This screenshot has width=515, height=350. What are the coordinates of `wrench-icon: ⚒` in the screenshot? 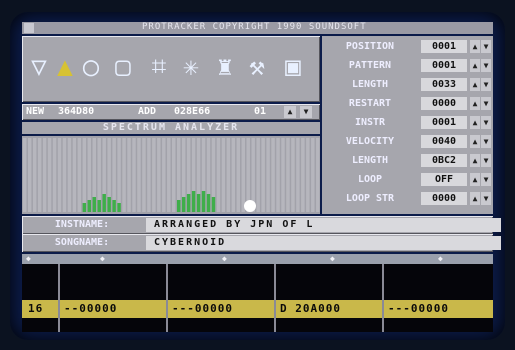 It's located at (257, 67).